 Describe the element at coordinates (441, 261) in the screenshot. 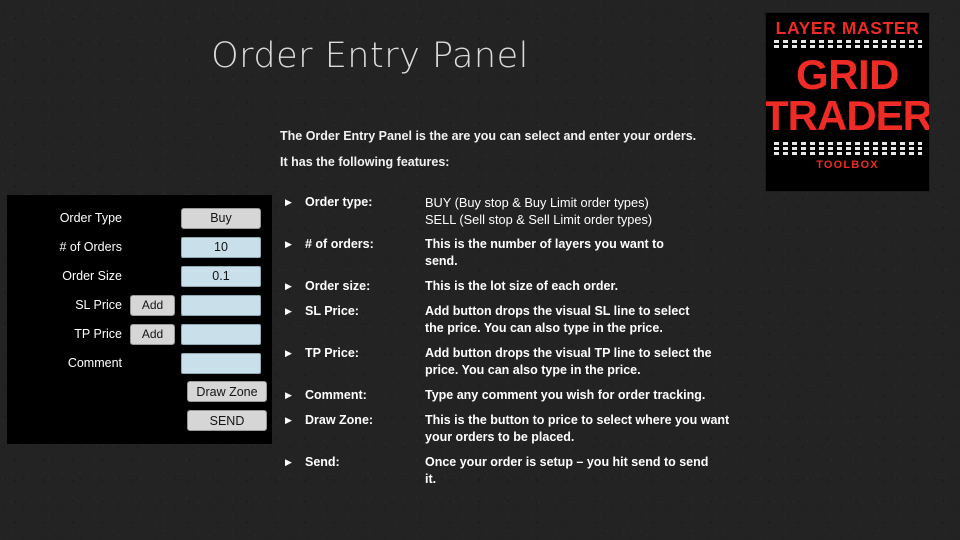

I see `feature-desc-line: send.` at that location.